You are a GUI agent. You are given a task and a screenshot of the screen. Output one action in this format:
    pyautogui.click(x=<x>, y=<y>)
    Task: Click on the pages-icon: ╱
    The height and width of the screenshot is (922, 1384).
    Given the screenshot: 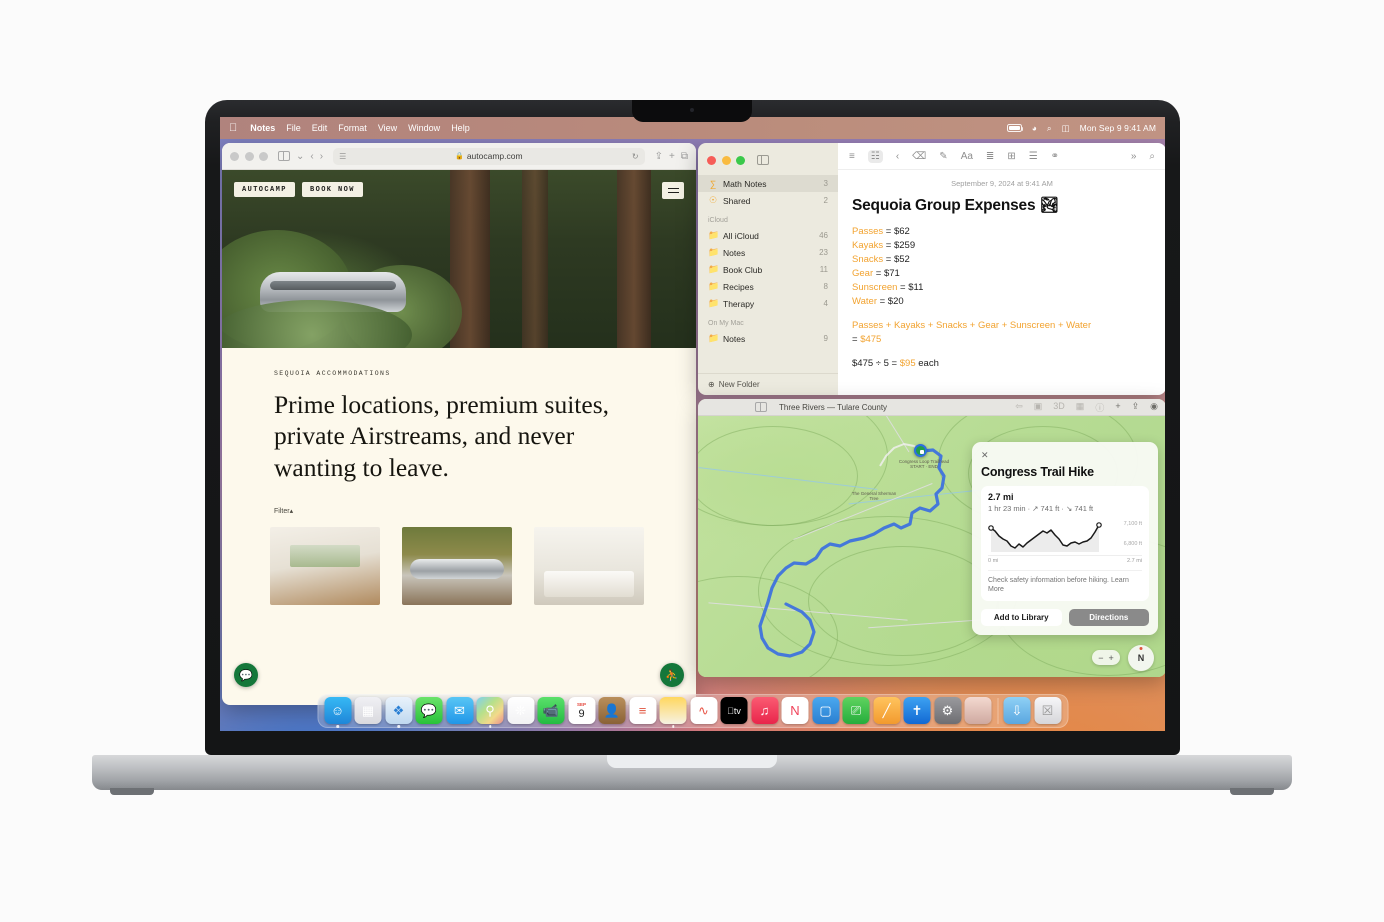 What is the action you would take?
    pyautogui.click(x=886, y=710)
    